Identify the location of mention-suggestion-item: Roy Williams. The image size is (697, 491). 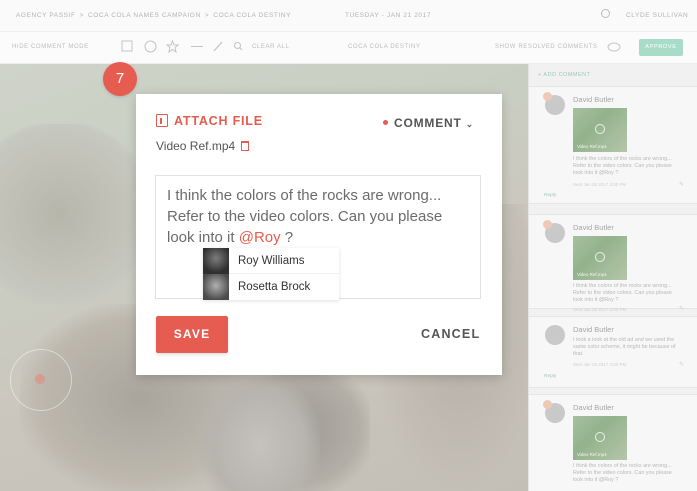
(271, 261).